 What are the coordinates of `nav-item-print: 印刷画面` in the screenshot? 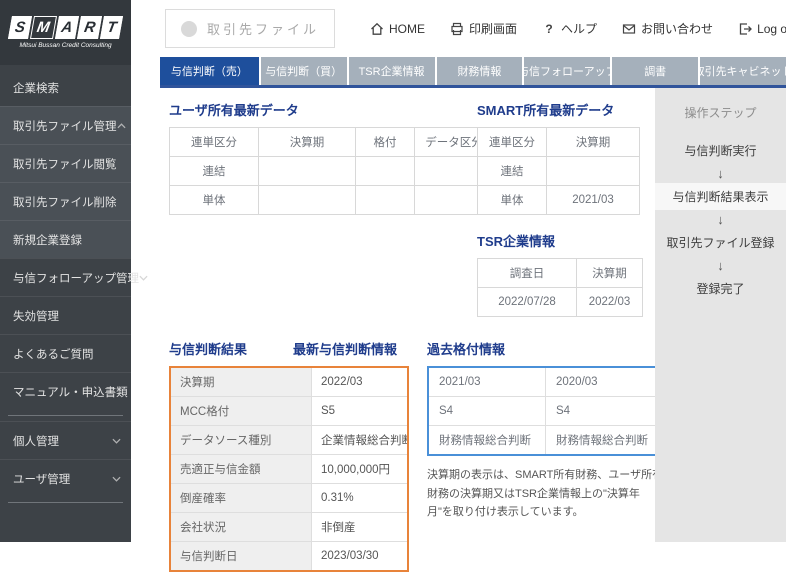 It's located at (483, 28).